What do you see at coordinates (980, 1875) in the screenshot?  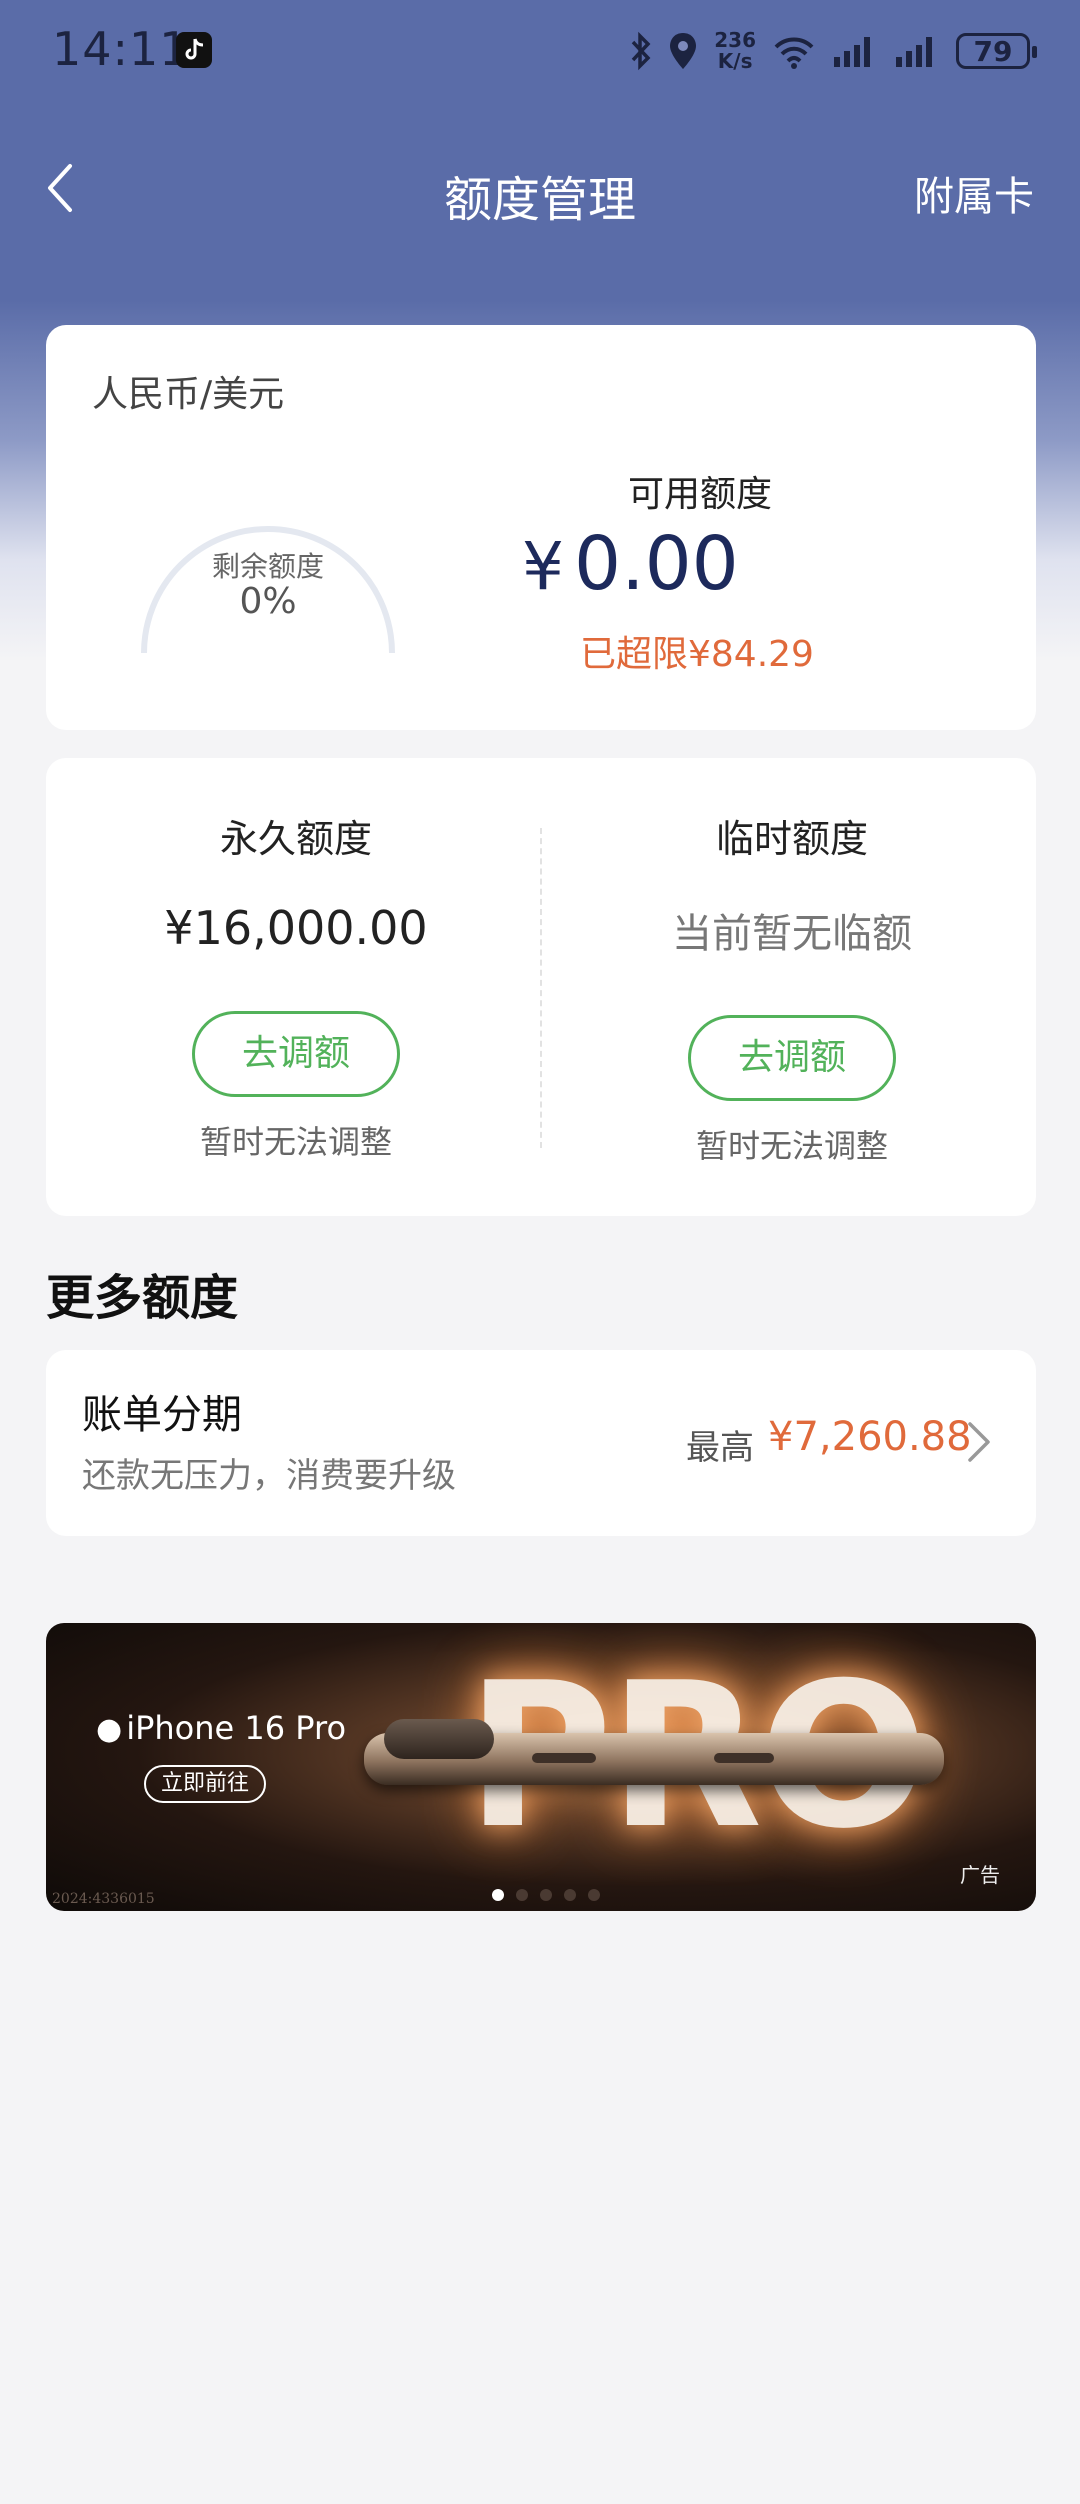 I see `ad-tag: 广告` at bounding box center [980, 1875].